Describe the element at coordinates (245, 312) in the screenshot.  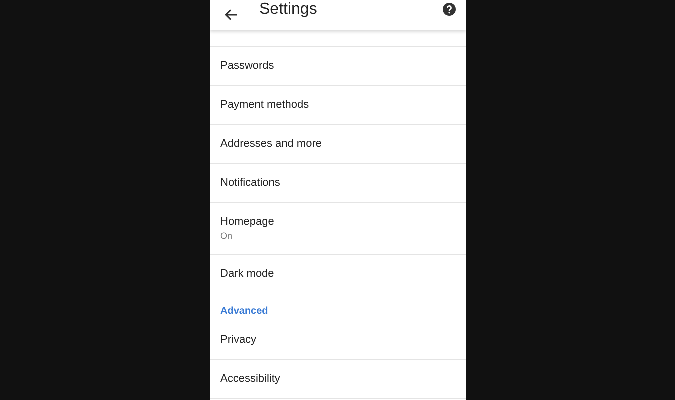
I see `section-header: Advanced` at that location.